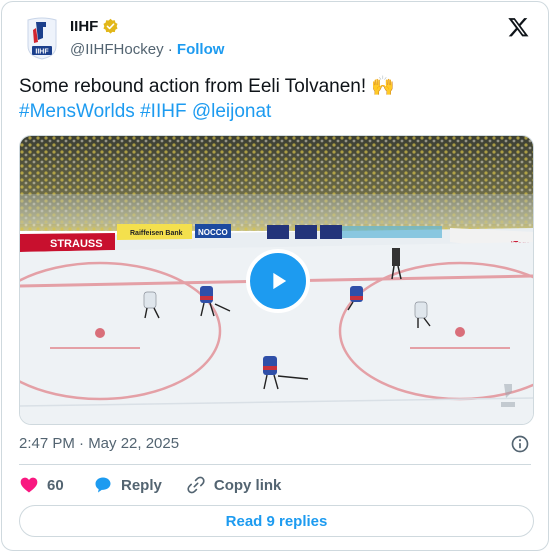 The image size is (550, 552). I want to click on display-name-line: IIHF, so click(94, 26).